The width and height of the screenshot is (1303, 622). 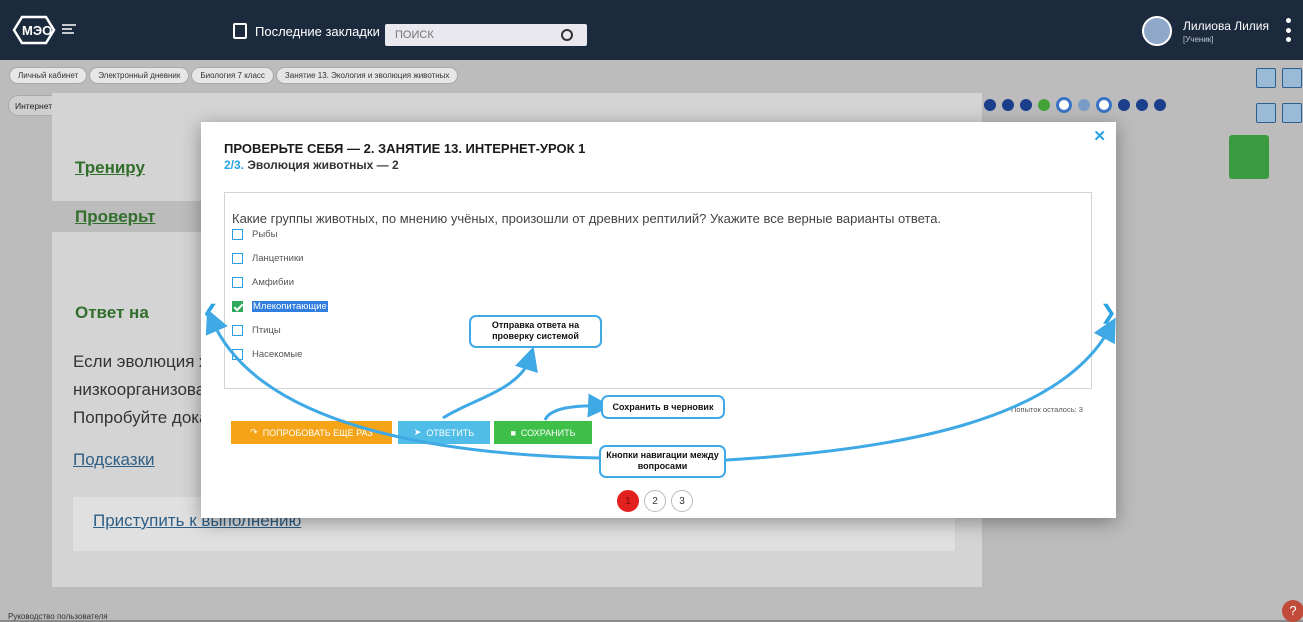 What do you see at coordinates (139, 75) in the screenshot?
I see `breadcrumb-item: Электронный дневник` at bounding box center [139, 75].